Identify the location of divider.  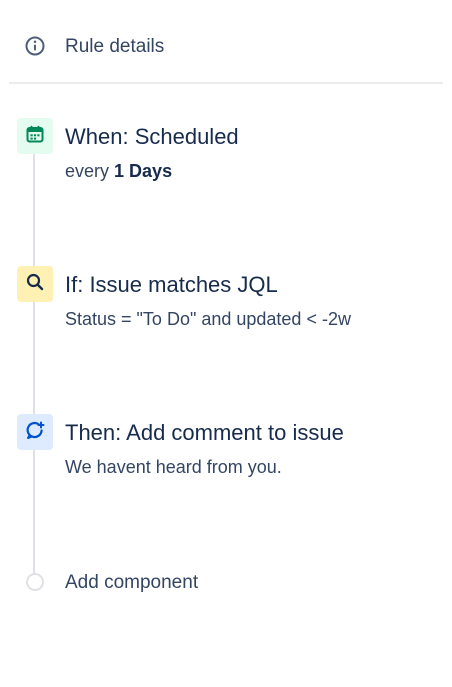
(226, 83).